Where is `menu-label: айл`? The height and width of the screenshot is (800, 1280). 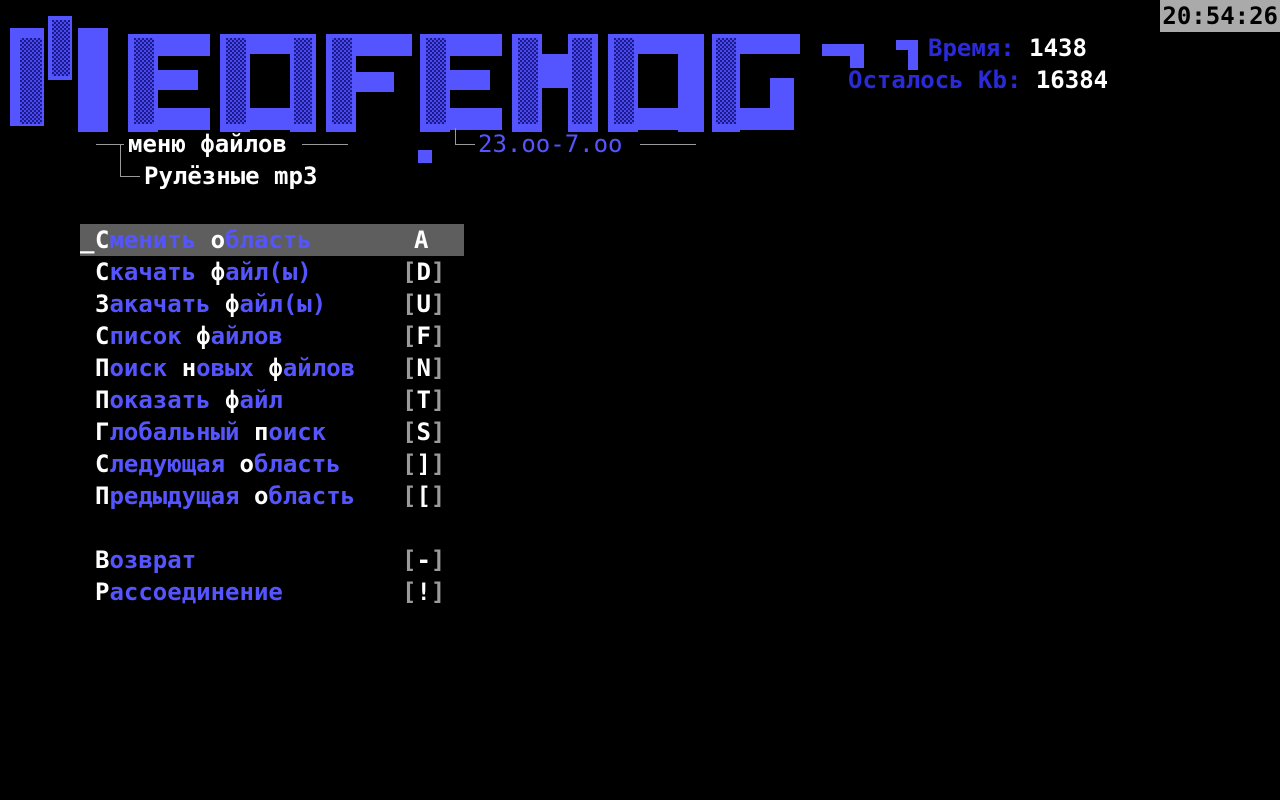
menu-label: айл is located at coordinates (261, 400).